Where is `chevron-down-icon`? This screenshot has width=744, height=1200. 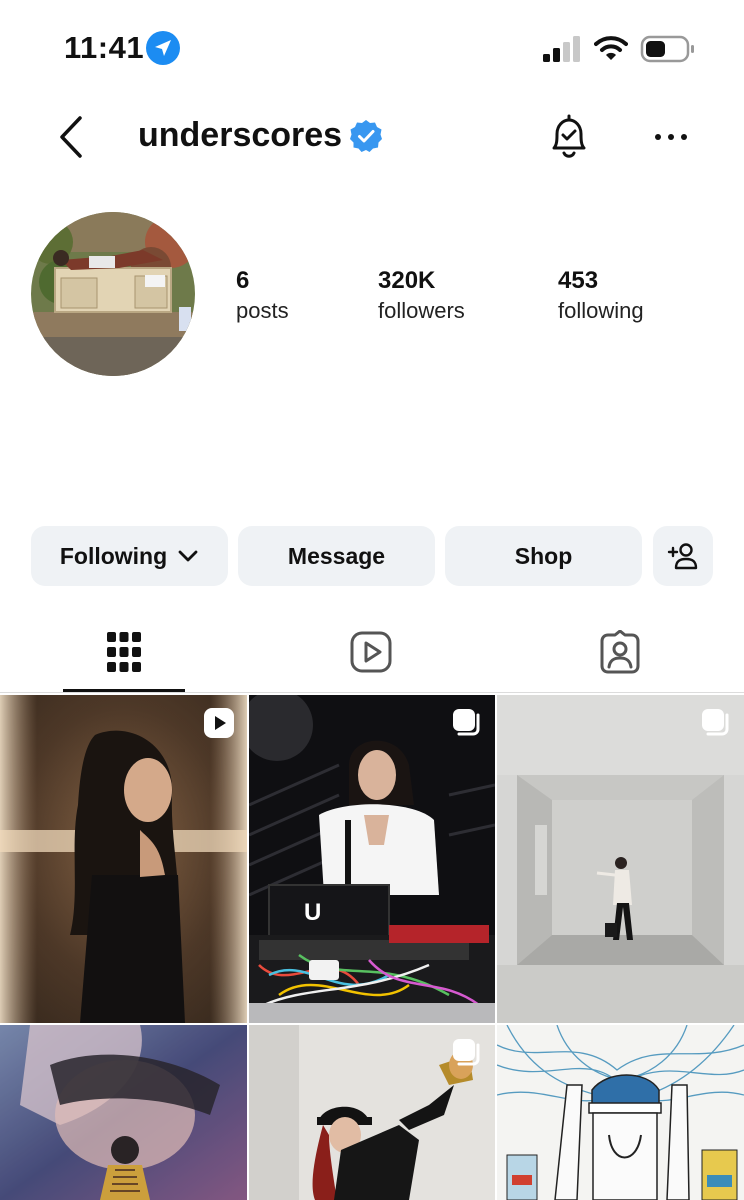
chevron-down-icon is located at coordinates (188, 556).